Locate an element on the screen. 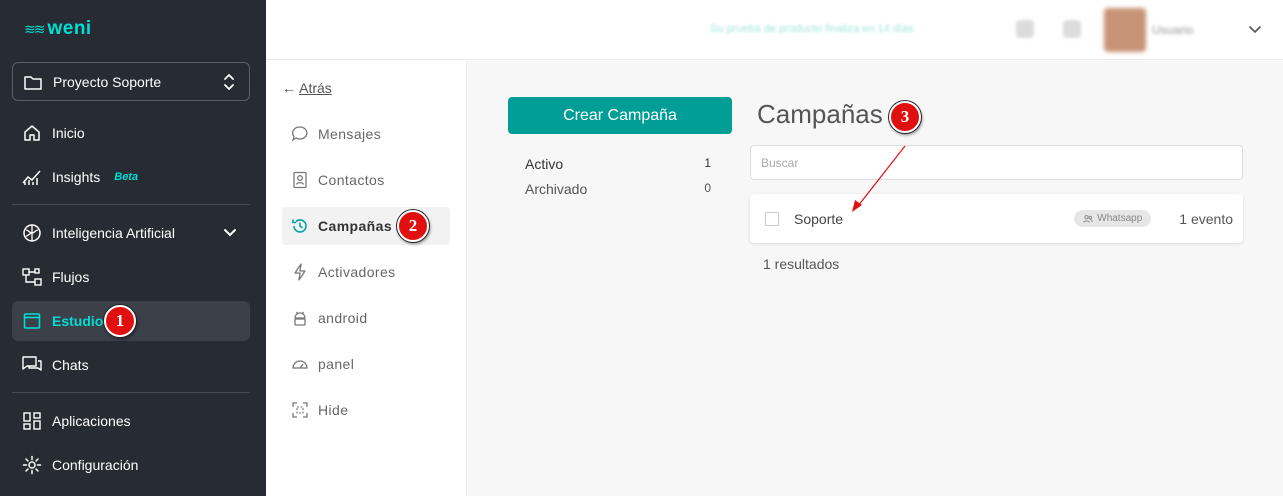 This screenshot has height=496, width=1283. sidebar-item-label: Inicio is located at coordinates (68, 133).